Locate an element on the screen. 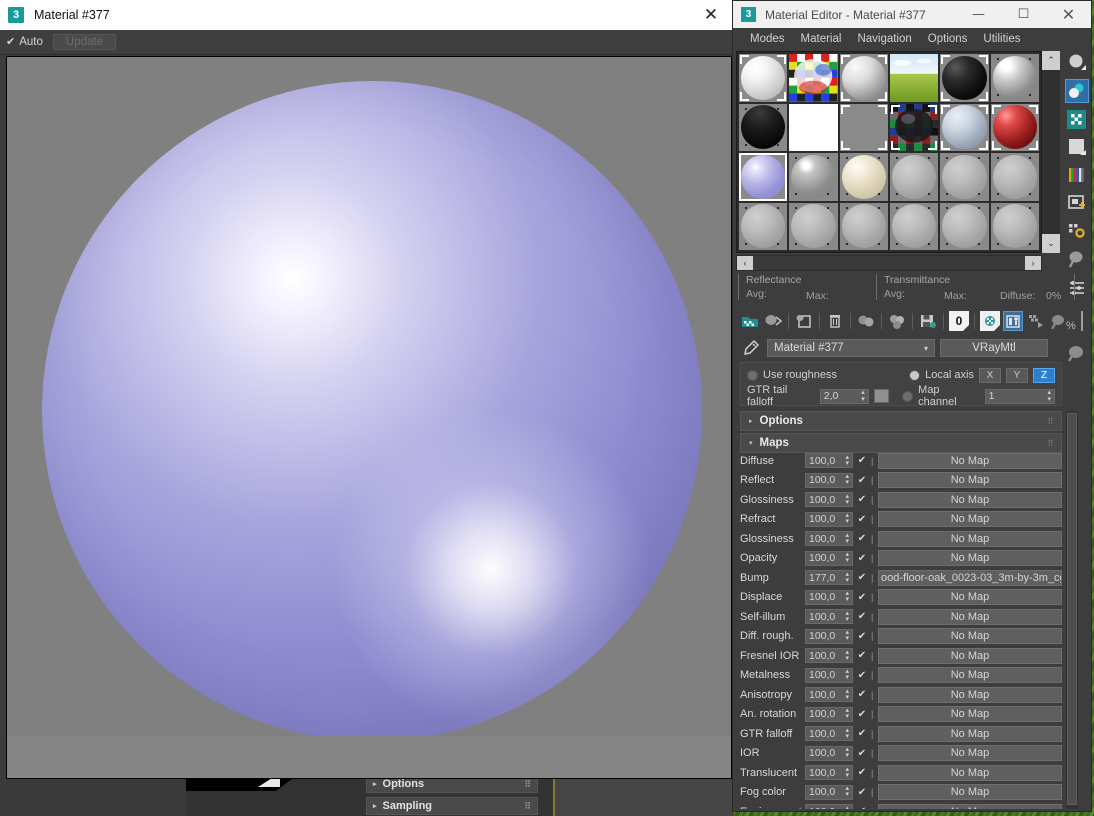  assign-material-to-selection-icon is located at coordinates (804, 321).